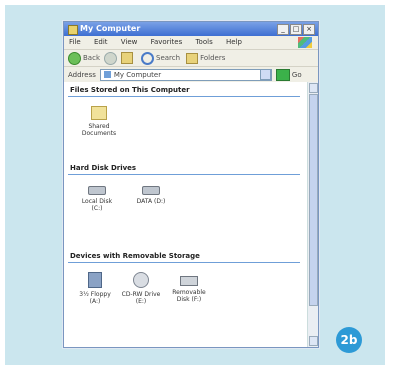 This screenshot has height=371, width=395. I want to click on list-item-removable-disk: Removable Disk (F:), so click(189, 287).